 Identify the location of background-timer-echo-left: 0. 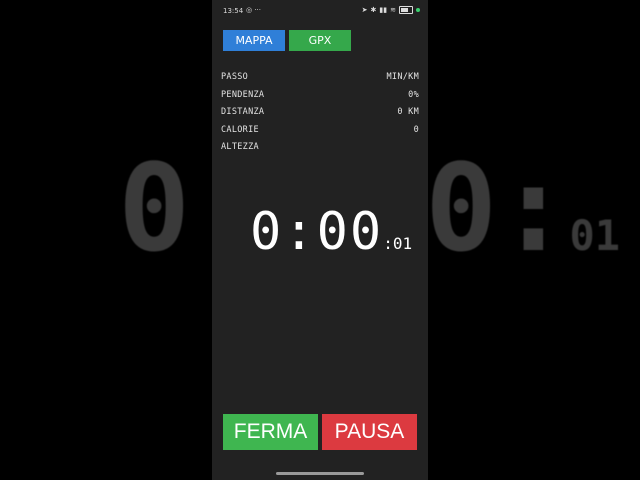
(154, 209).